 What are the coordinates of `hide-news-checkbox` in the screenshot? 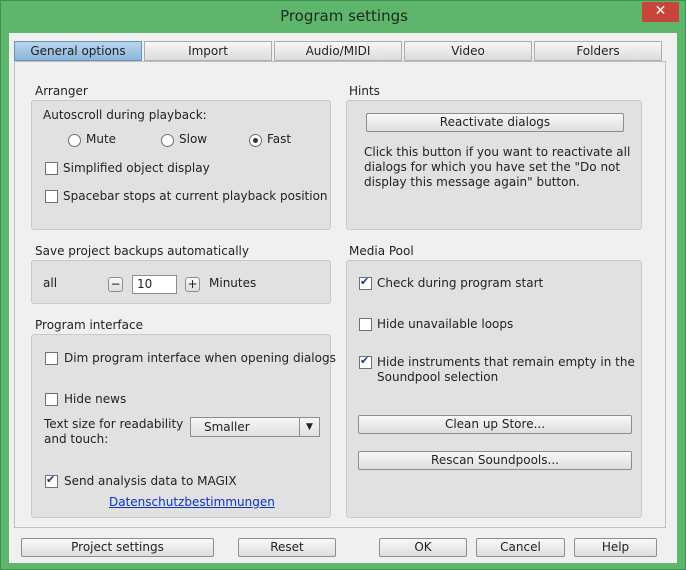 It's located at (51, 399).